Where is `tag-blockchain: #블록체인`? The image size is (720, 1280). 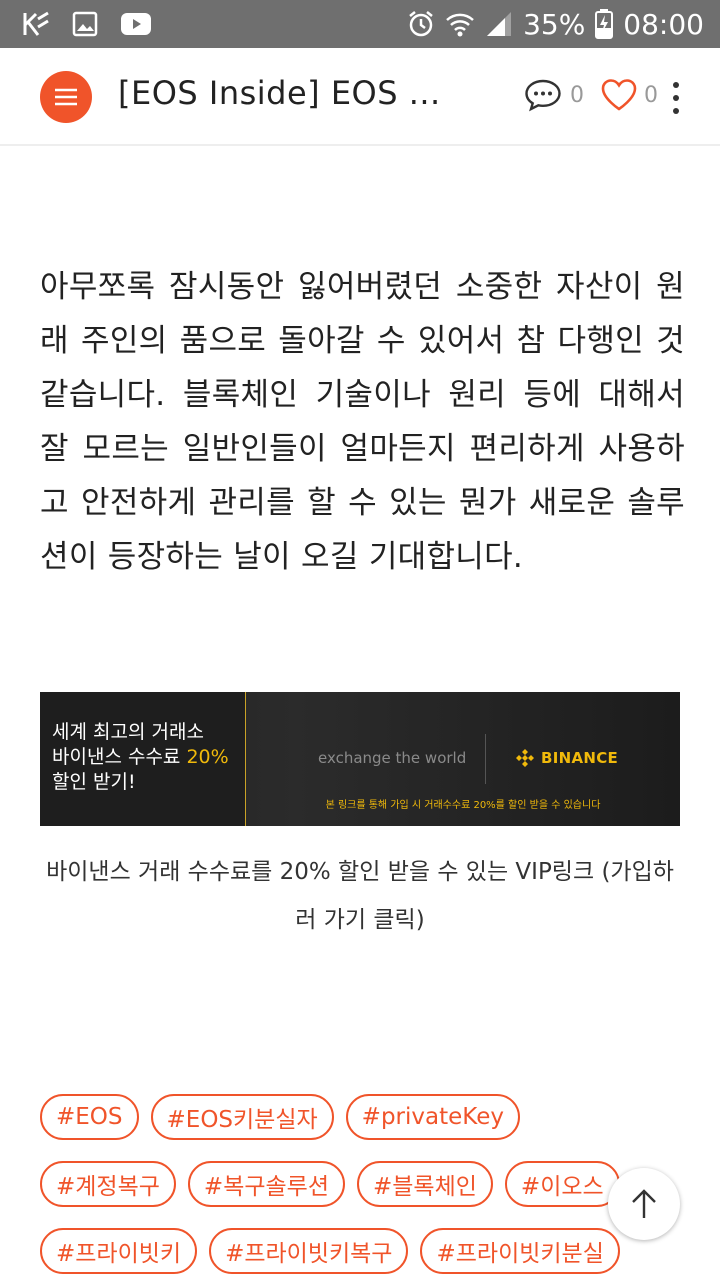
tag-blockchain: #블록체인 is located at coordinates (425, 1184).